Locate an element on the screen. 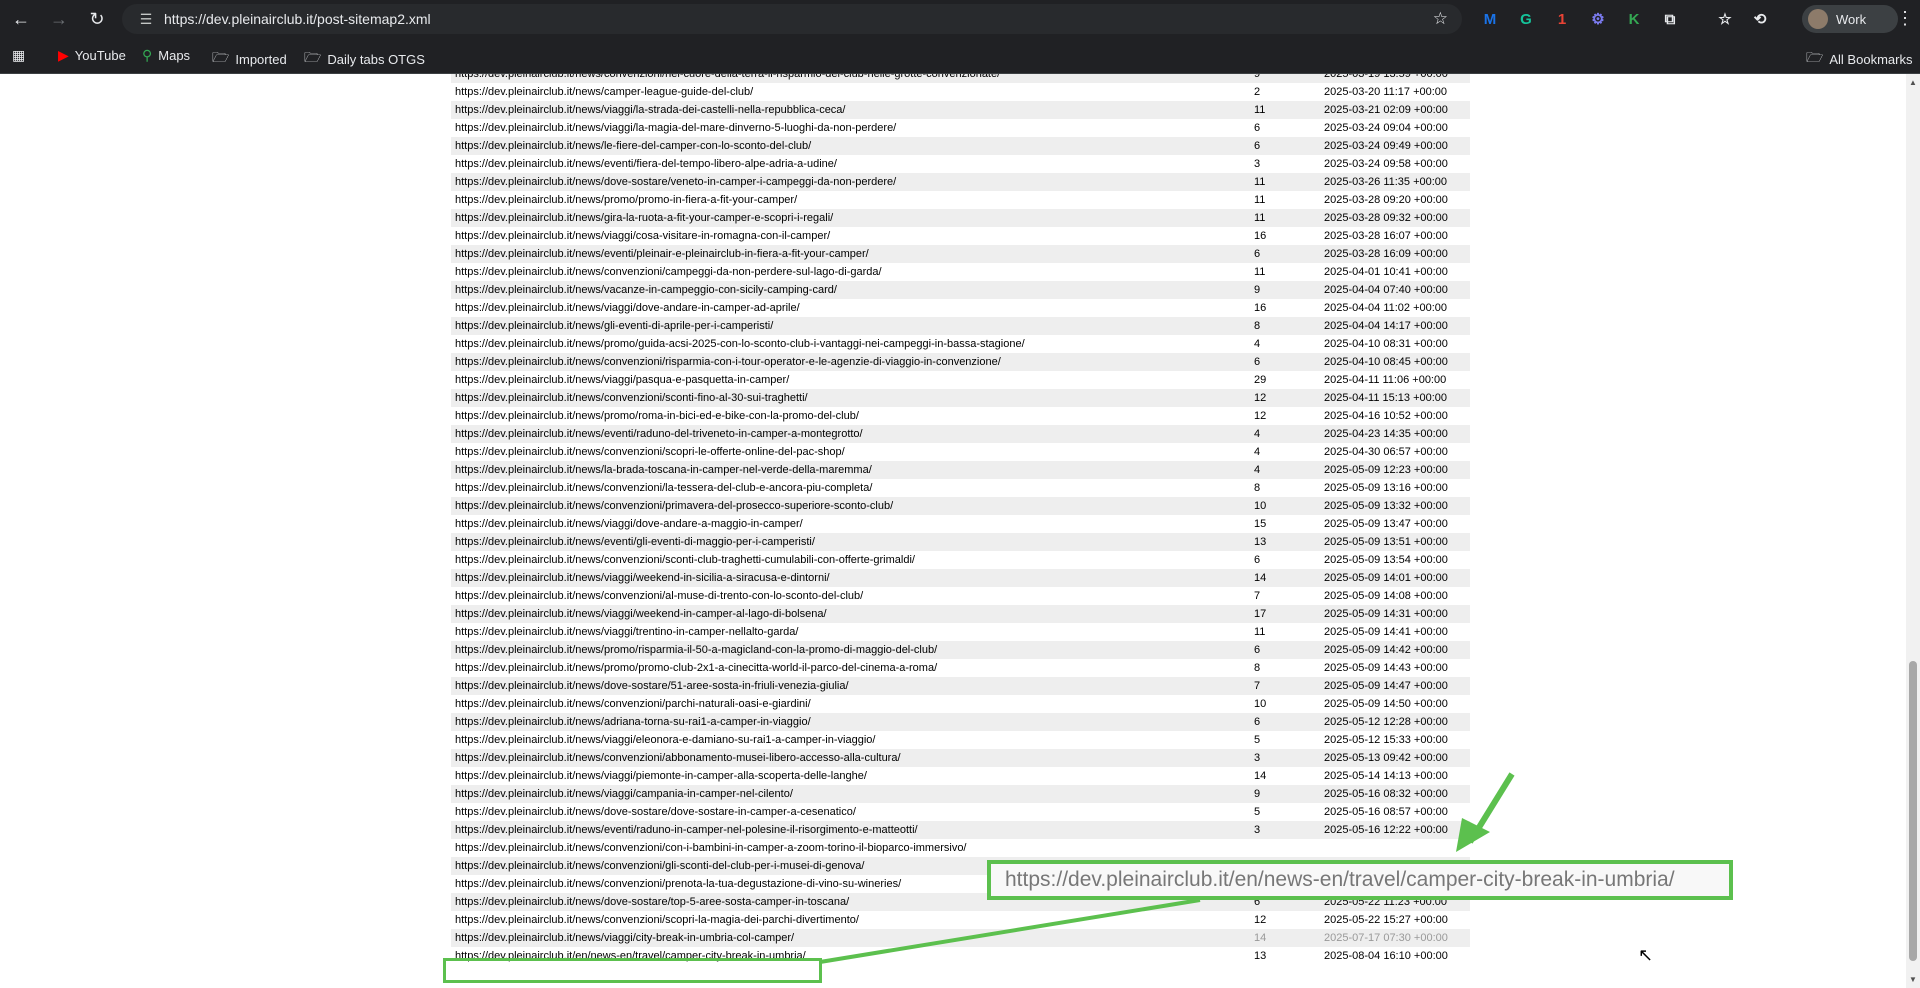 The height and width of the screenshot is (988, 1920). annotation-overlay is located at coordinates (1167, 868).